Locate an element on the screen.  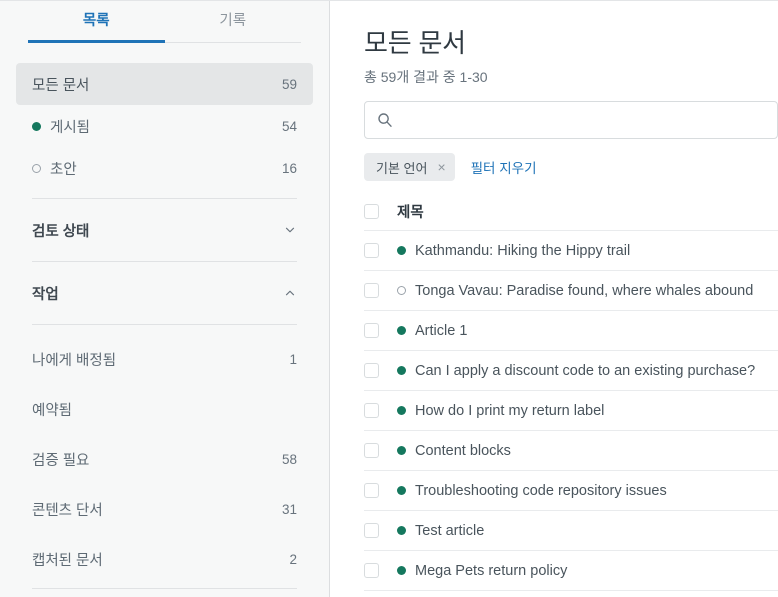
document-title-link: How do I print my return label is located at coordinates (509, 411).